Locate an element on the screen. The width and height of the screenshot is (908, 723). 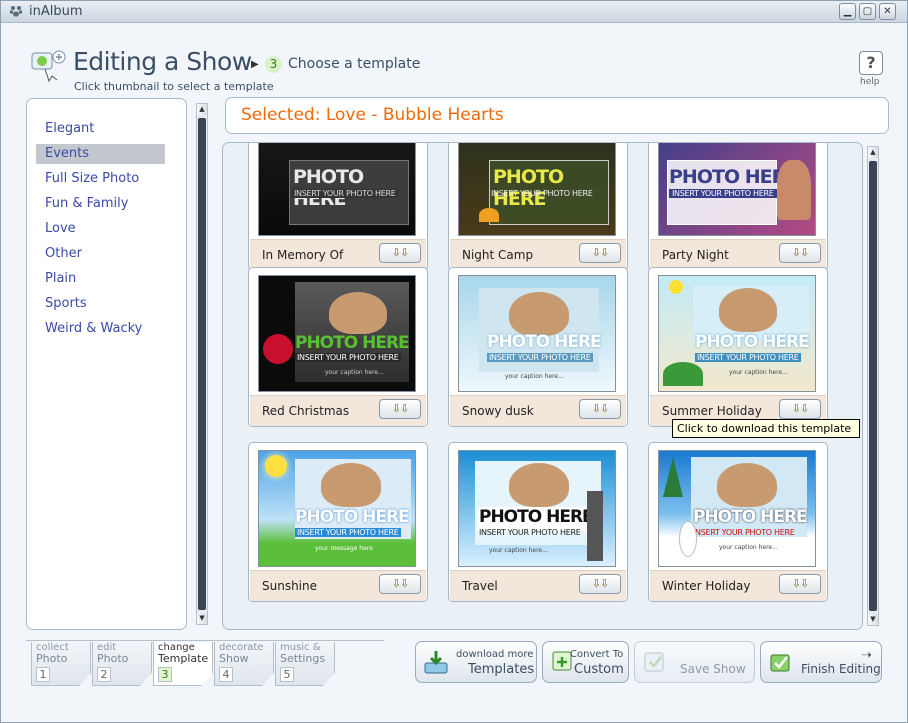
download-icon is located at coordinates (436, 662).